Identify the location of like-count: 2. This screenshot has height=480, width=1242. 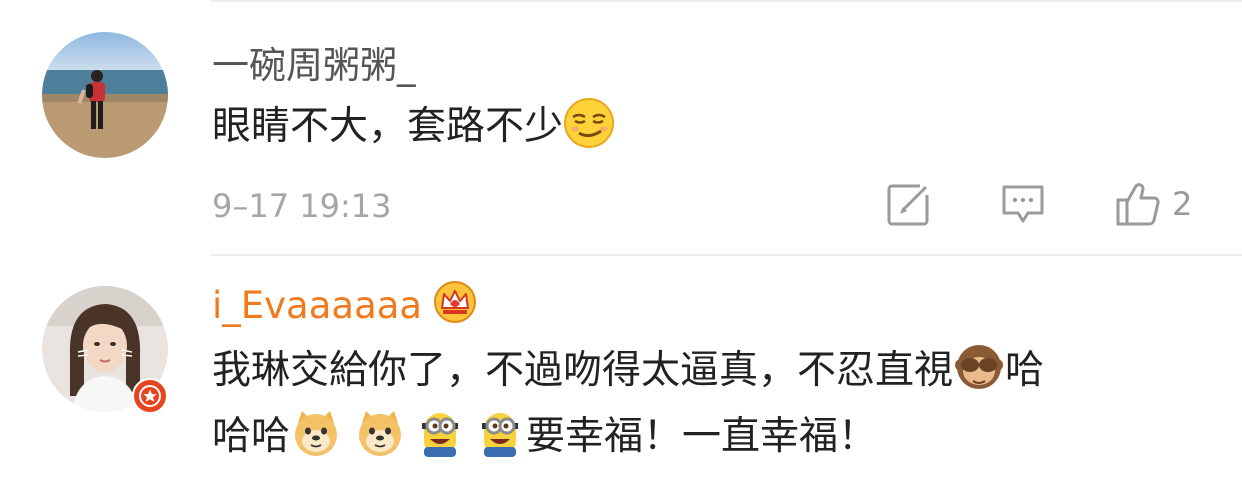
(1182, 204).